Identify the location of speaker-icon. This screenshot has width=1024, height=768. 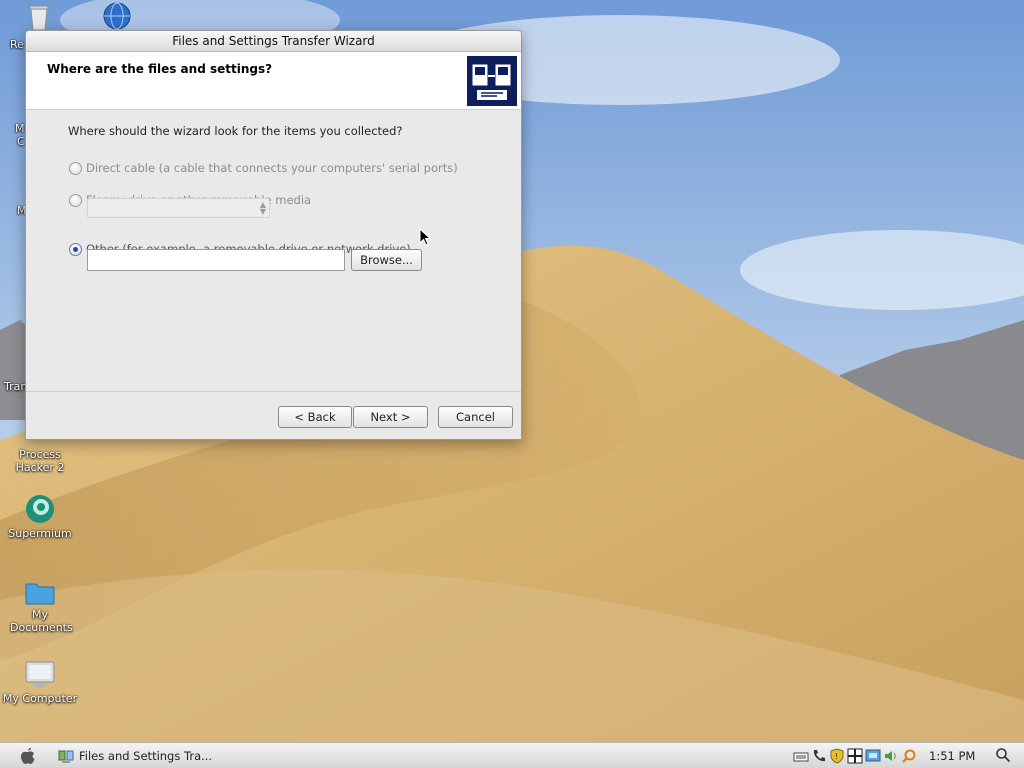
(891, 756).